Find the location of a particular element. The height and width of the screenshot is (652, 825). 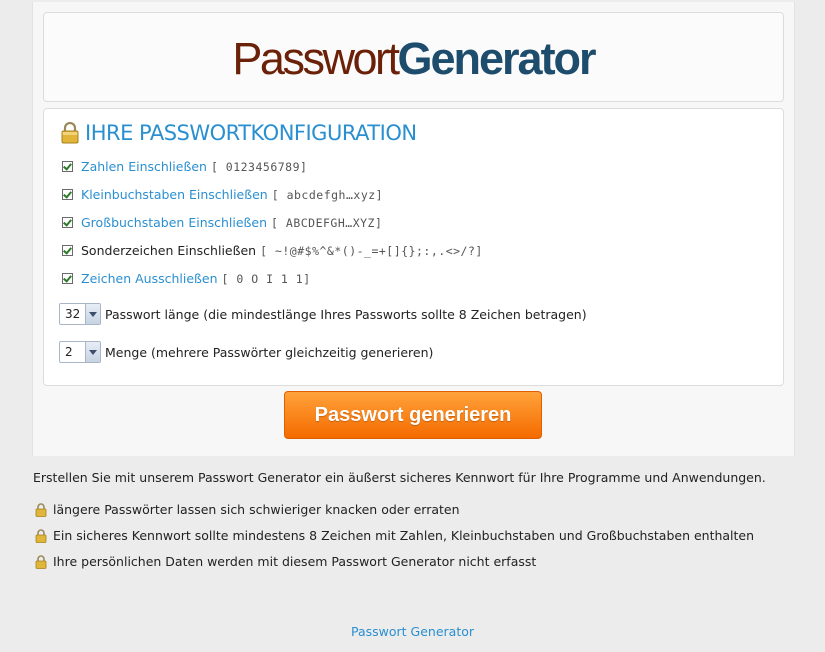

option-exclude-chars: [ 0 O I 1 1] is located at coordinates (266, 278).